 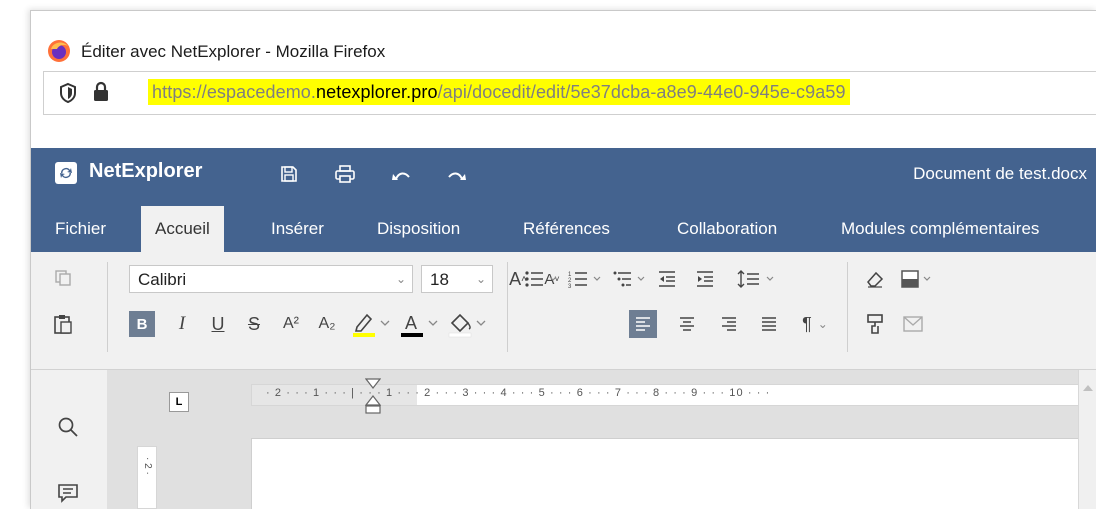 I want to click on tab-modules-complementaires: Modules complémentaires, so click(x=940, y=229).